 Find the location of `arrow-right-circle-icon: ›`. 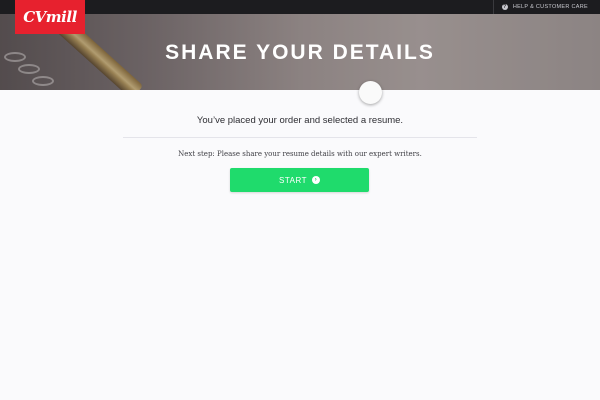

arrow-right-circle-icon: › is located at coordinates (315, 180).